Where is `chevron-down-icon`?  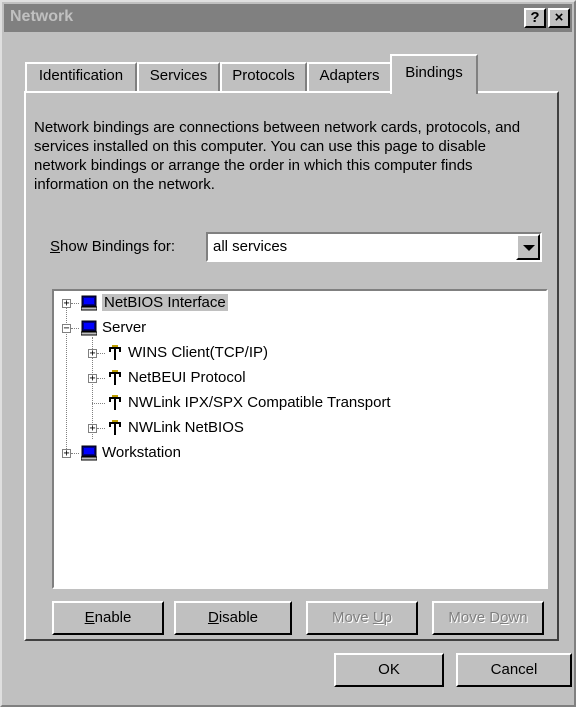
chevron-down-icon is located at coordinates (529, 248).